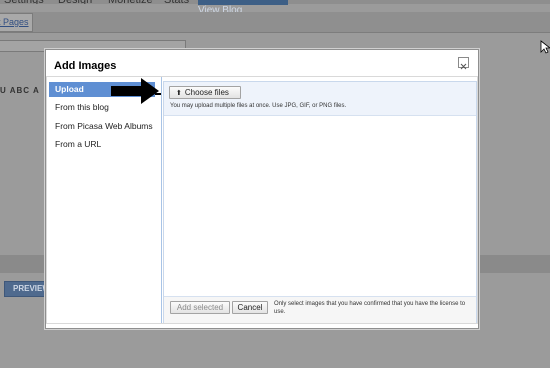 The height and width of the screenshot is (368, 550). I want to click on preview-button: PREVIEW, so click(27, 289).